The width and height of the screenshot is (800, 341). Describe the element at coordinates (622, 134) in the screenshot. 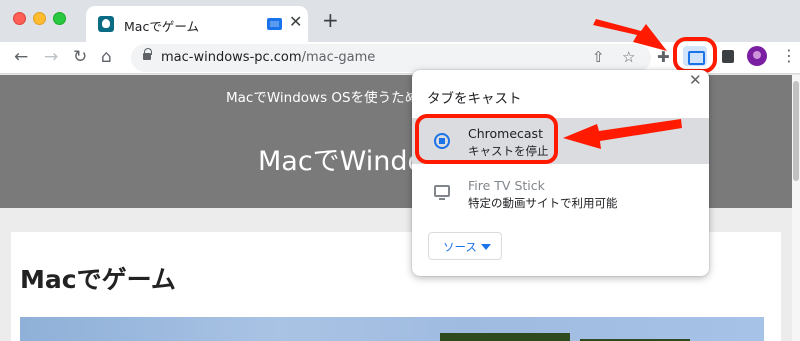

I see `arrow-to-chromecast` at that location.